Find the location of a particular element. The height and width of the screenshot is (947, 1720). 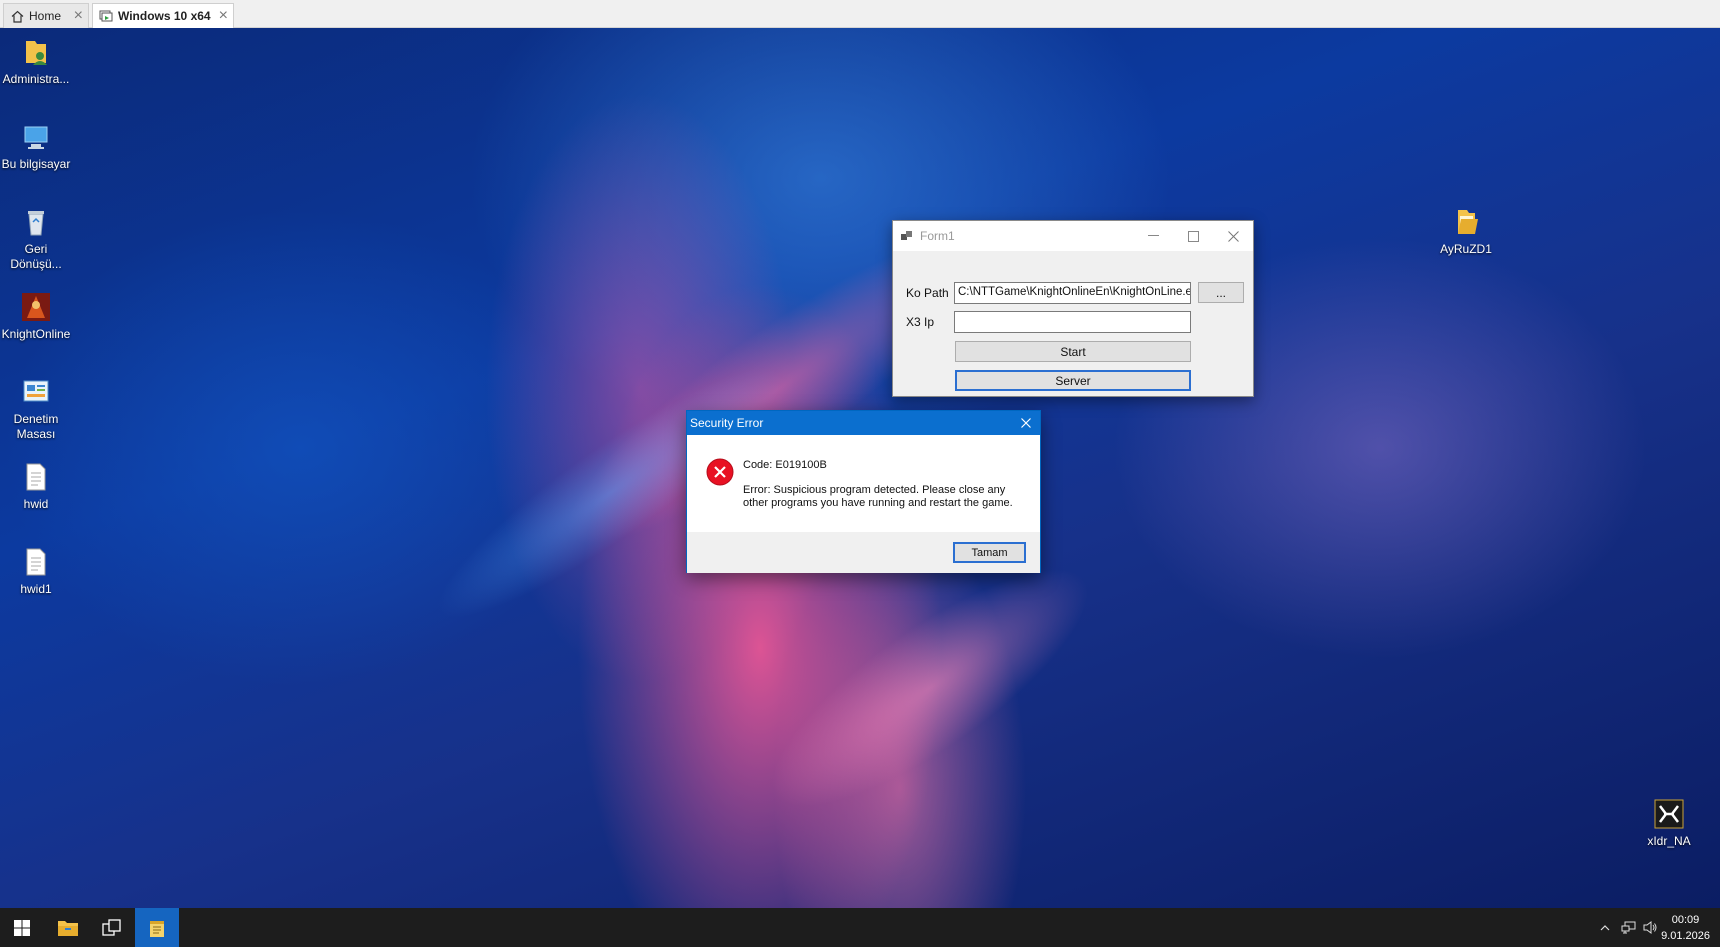

clock-date: 9.01.2026 is located at coordinates (1685, 936).